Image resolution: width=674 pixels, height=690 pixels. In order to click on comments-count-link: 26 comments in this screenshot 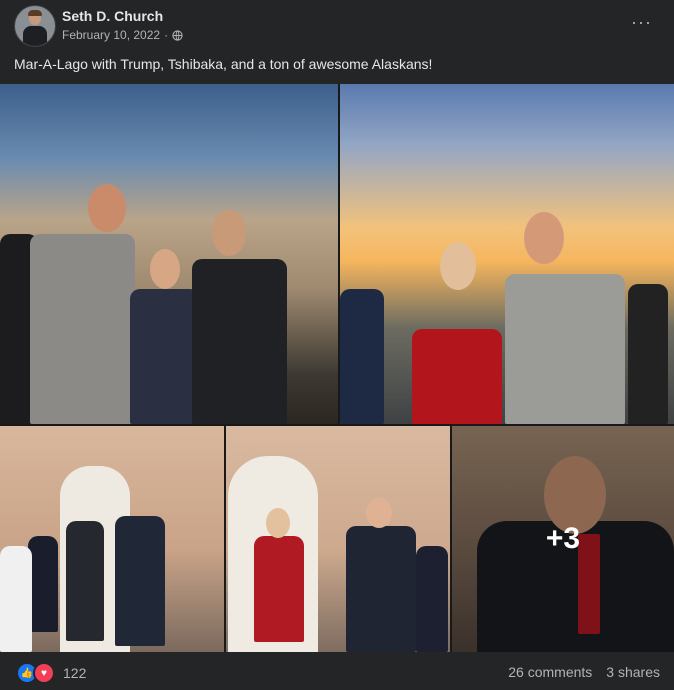, I will do `click(550, 672)`.